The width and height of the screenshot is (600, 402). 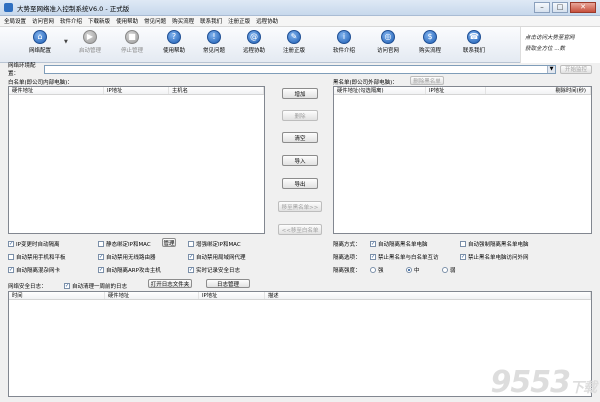 I want to click on toolbar-label: 远程协助, so click(x=253, y=51).